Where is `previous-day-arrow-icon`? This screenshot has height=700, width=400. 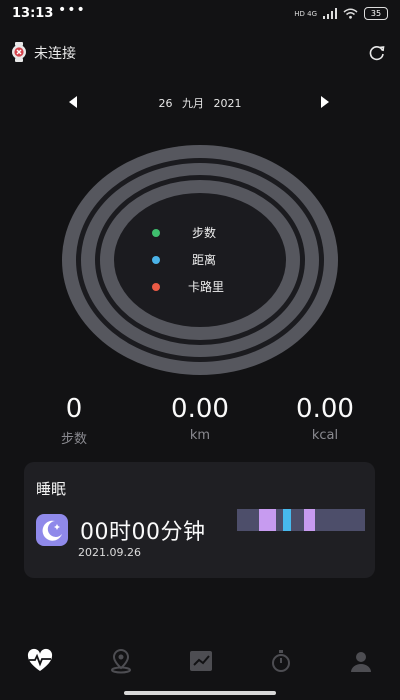
previous-day-arrow-icon is located at coordinates (73, 102).